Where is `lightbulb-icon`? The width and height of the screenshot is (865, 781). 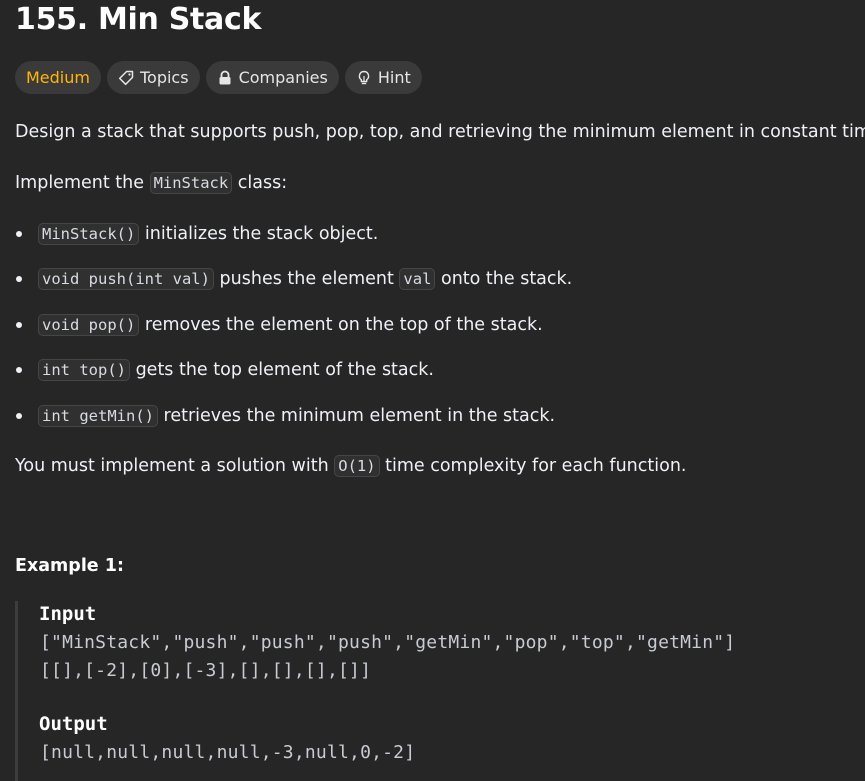 lightbulb-icon is located at coordinates (364, 78).